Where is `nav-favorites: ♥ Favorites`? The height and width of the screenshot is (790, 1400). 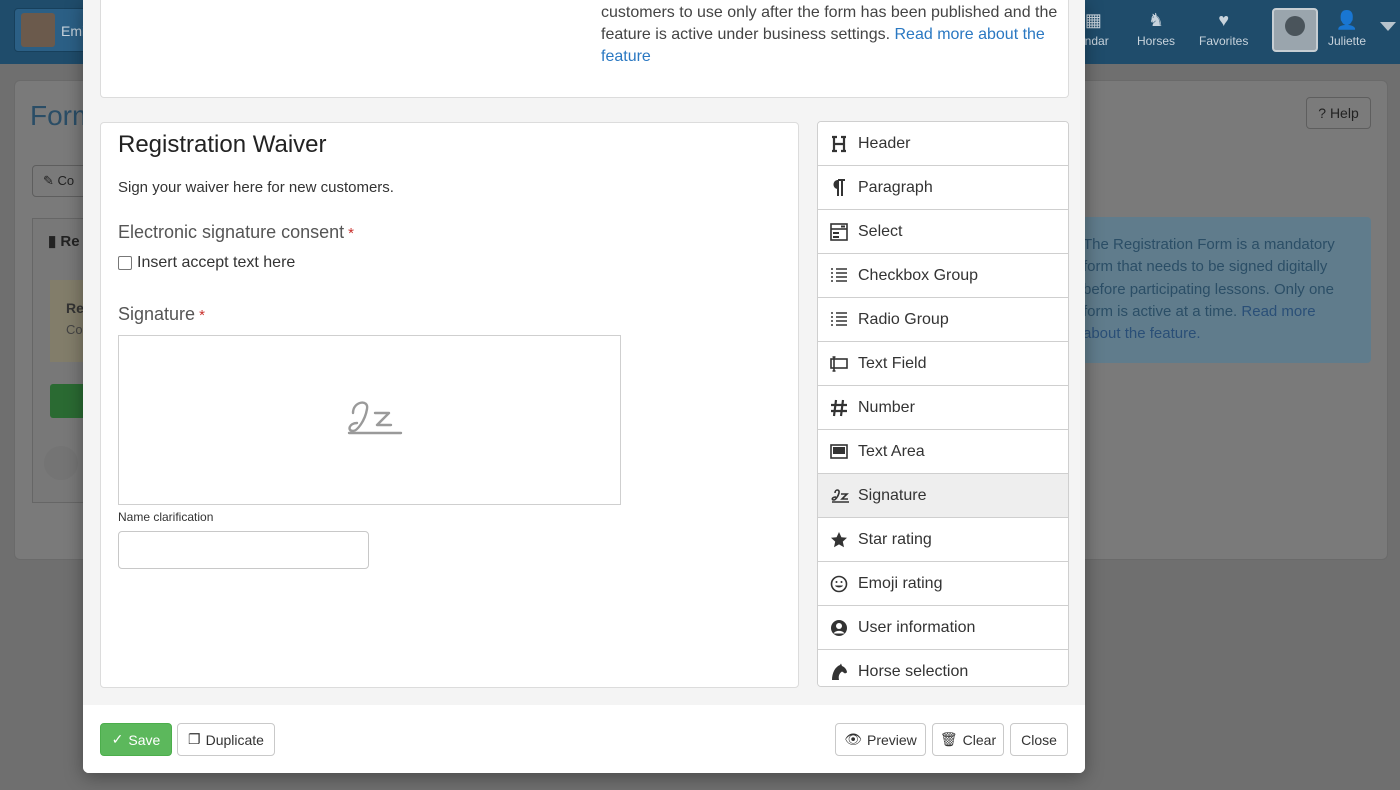 nav-favorites: ♥ Favorites is located at coordinates (1223, 29).